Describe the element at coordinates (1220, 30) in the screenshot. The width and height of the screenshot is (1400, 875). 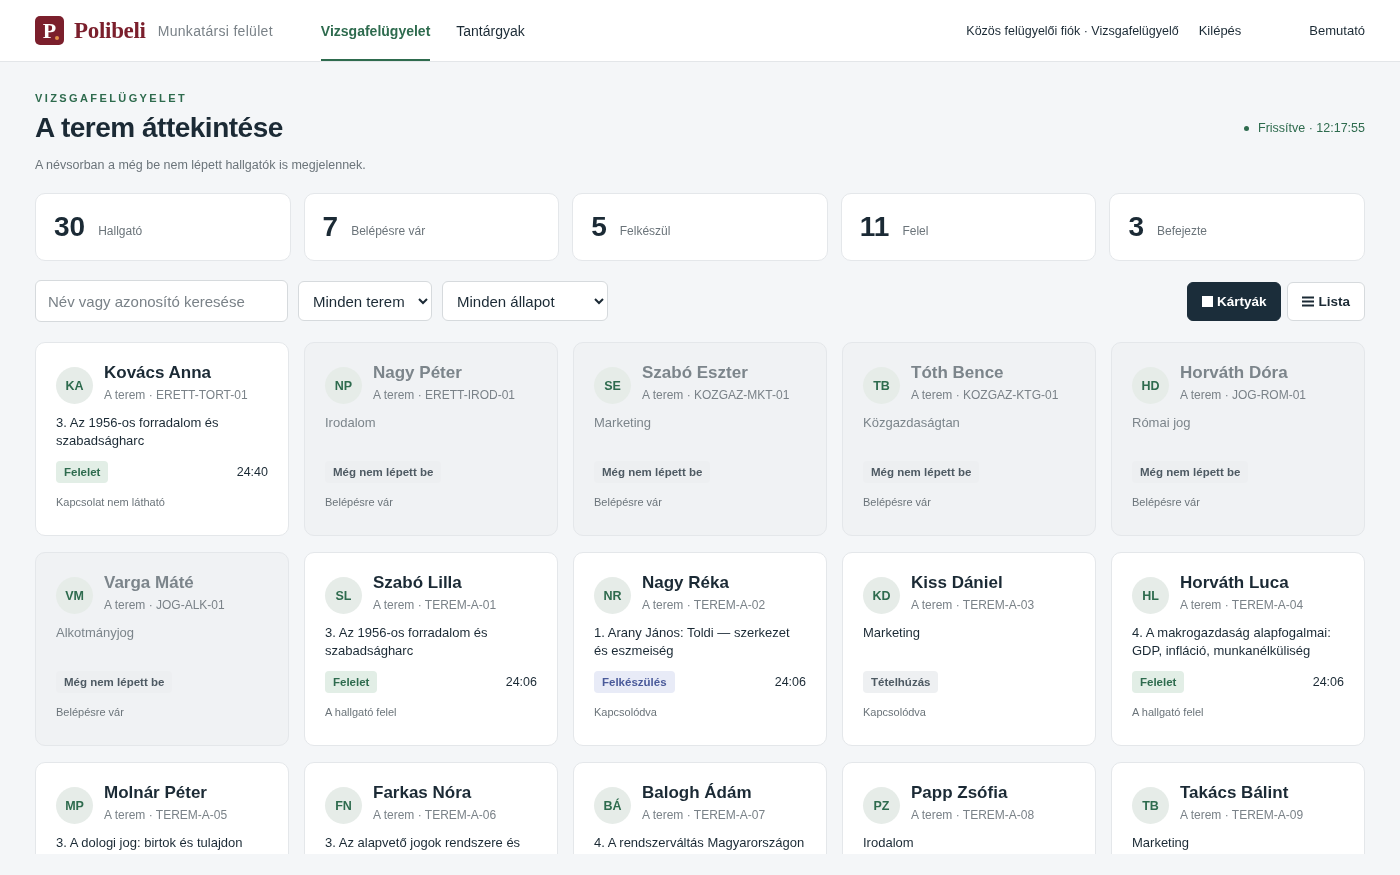
I see `logout-link: Kilépés` at that location.